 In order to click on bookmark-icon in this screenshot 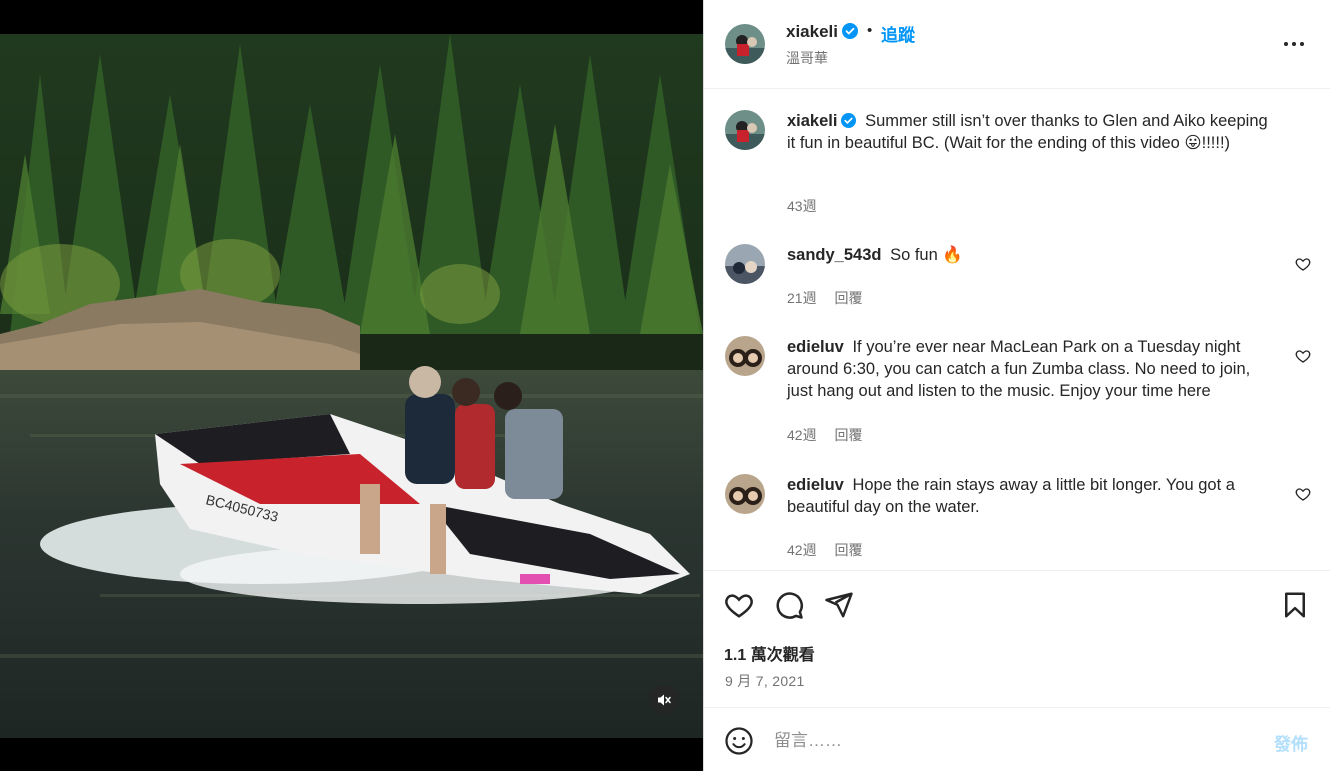, I will do `click(1295, 605)`.